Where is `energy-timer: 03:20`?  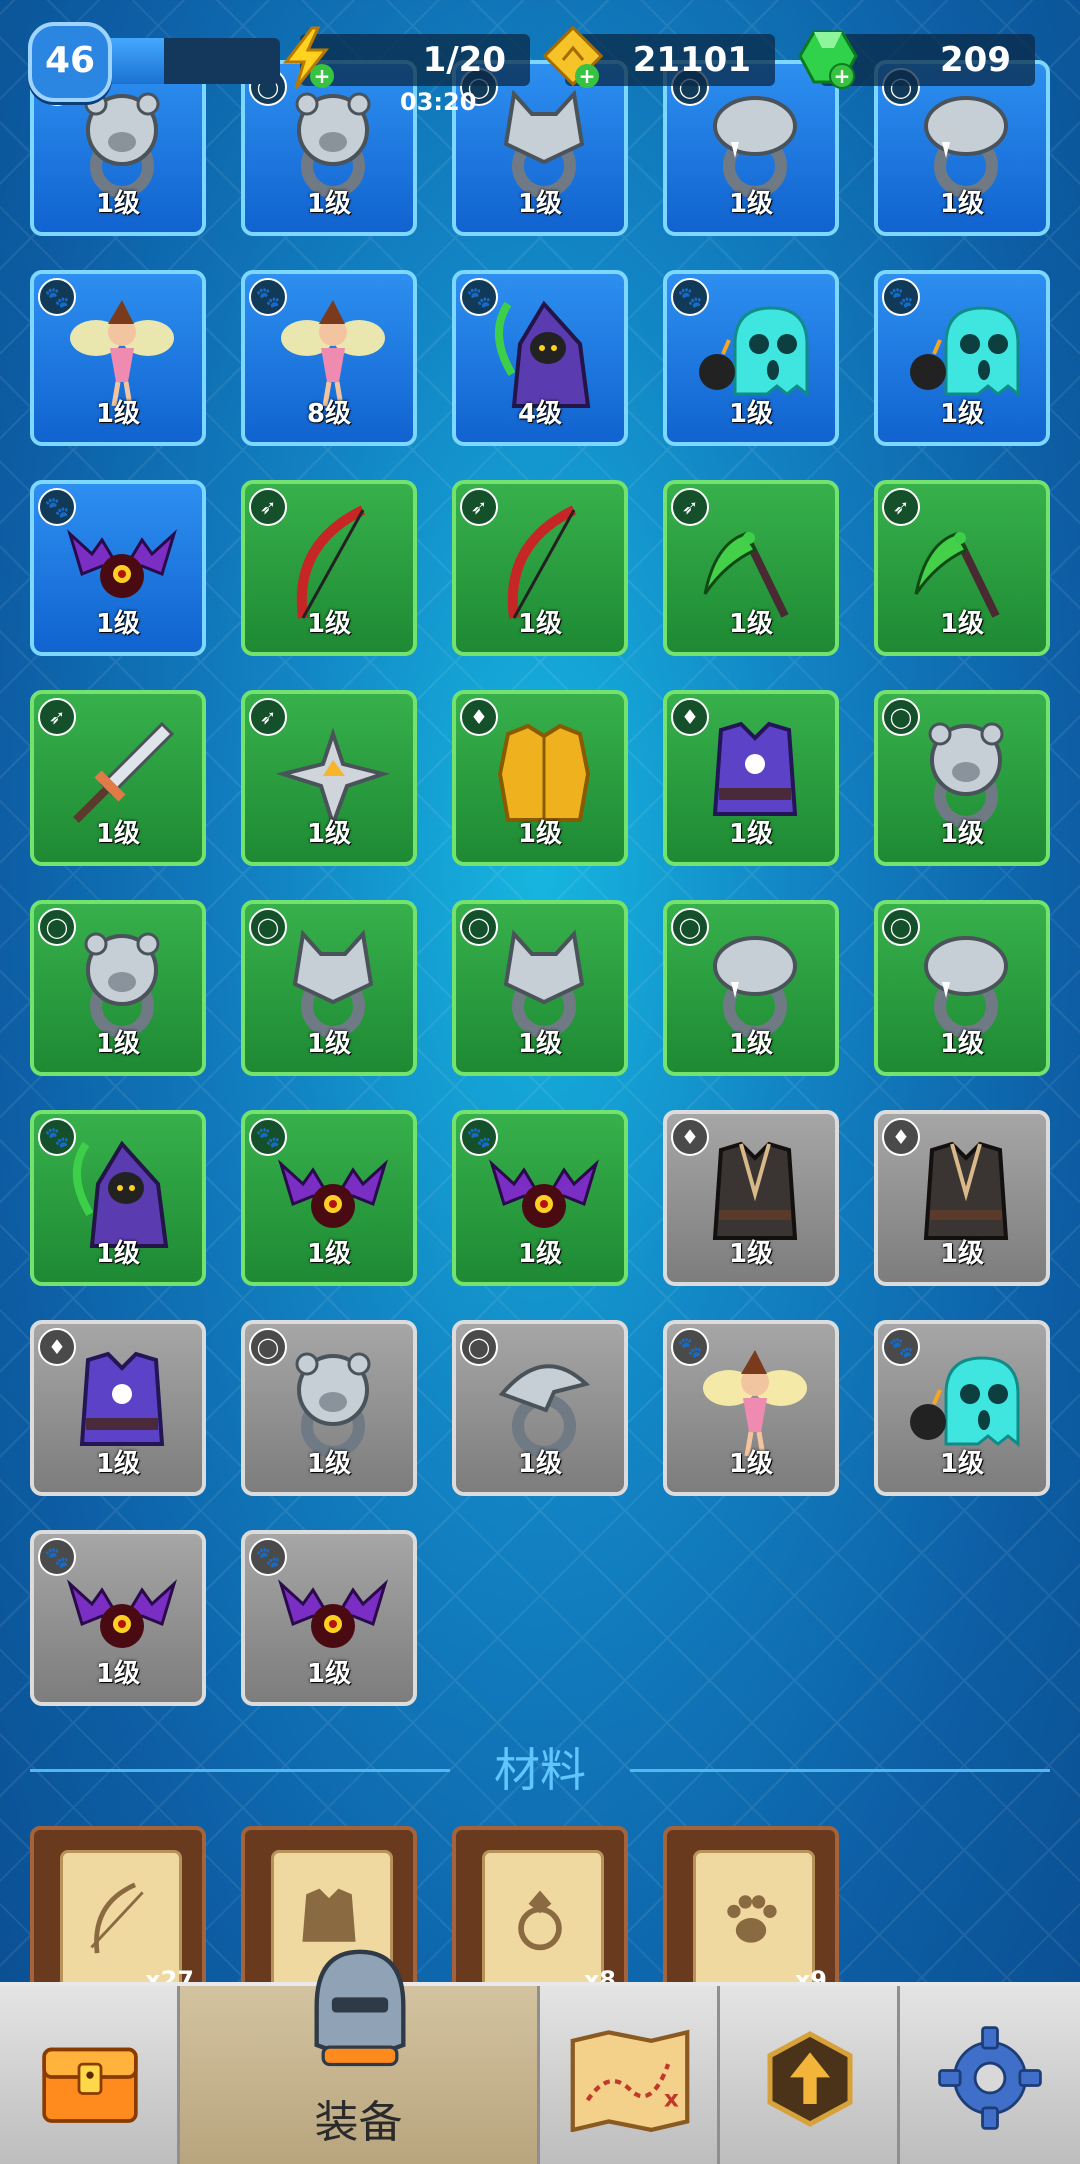 energy-timer: 03:20 is located at coordinates (438, 102).